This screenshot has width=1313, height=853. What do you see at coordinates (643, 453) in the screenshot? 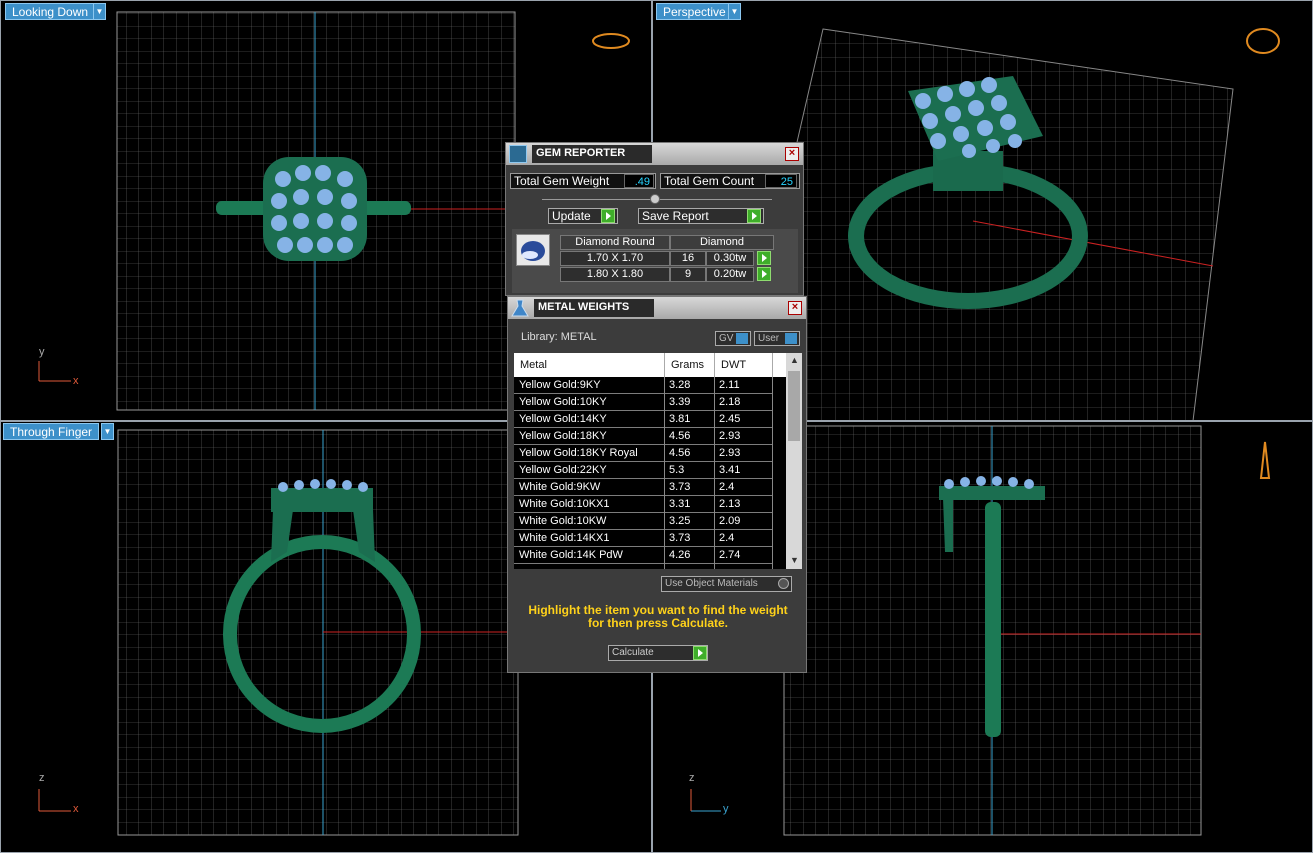
I see `table-row: Yellow Gold:18KY Royal 4.56 2.93` at bounding box center [643, 453].